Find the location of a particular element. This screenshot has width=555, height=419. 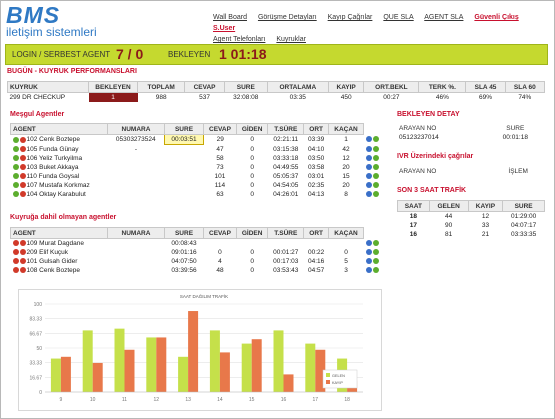

hour-cell: 16 is located at coordinates (413, 234).